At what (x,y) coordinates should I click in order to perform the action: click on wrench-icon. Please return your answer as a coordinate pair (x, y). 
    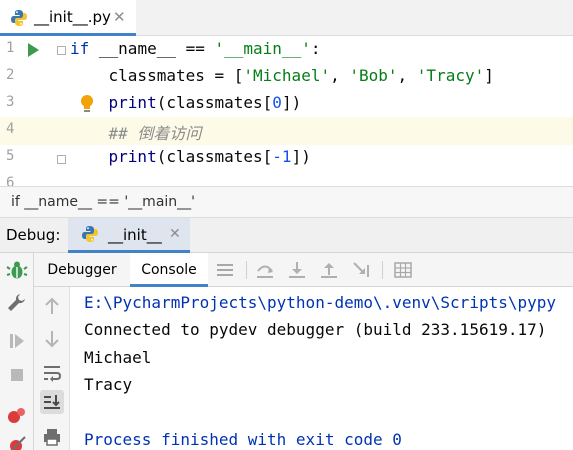
    Looking at the image, I should click on (17, 303).